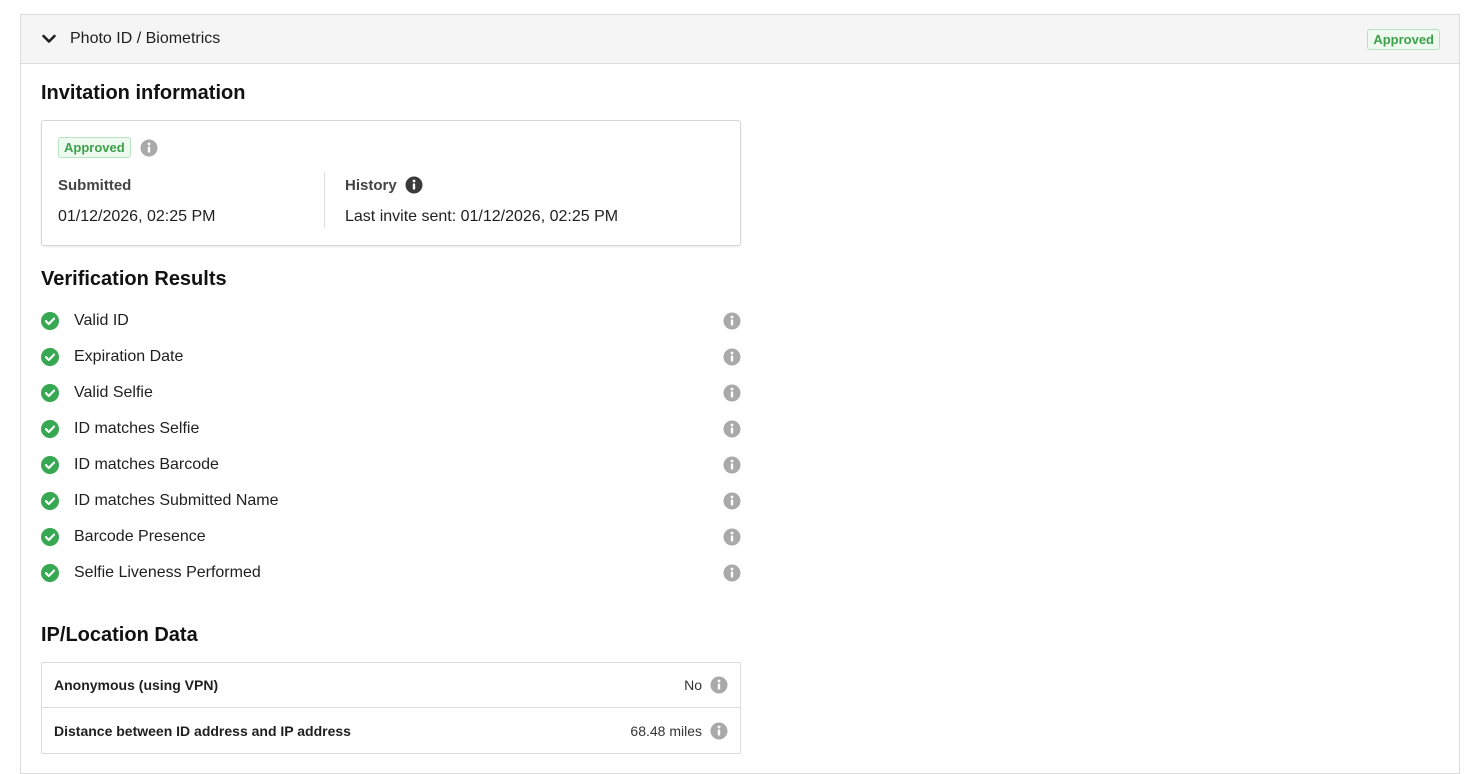 Image resolution: width=1472 pixels, height=774 pixels. Describe the element at coordinates (176, 500) in the screenshot. I see `verification-item-label: ID matches Submitted Name` at that location.